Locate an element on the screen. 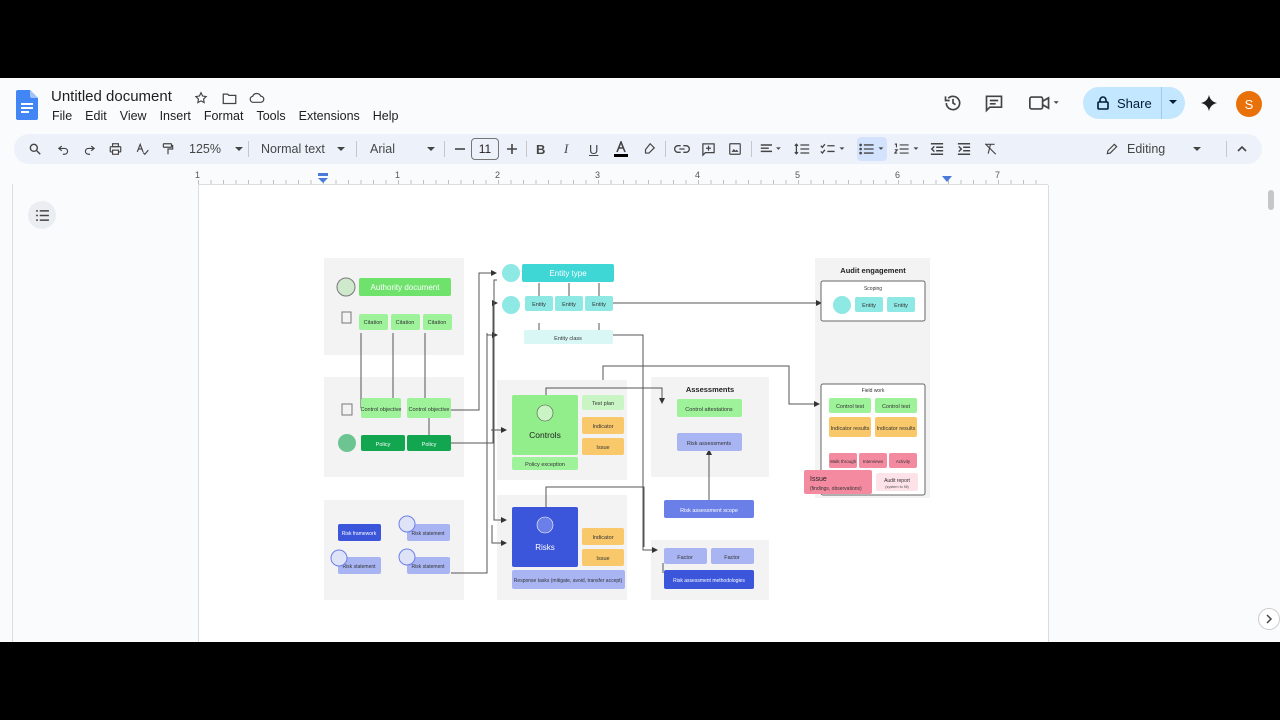  italic-icon: I is located at coordinates (566, 149).